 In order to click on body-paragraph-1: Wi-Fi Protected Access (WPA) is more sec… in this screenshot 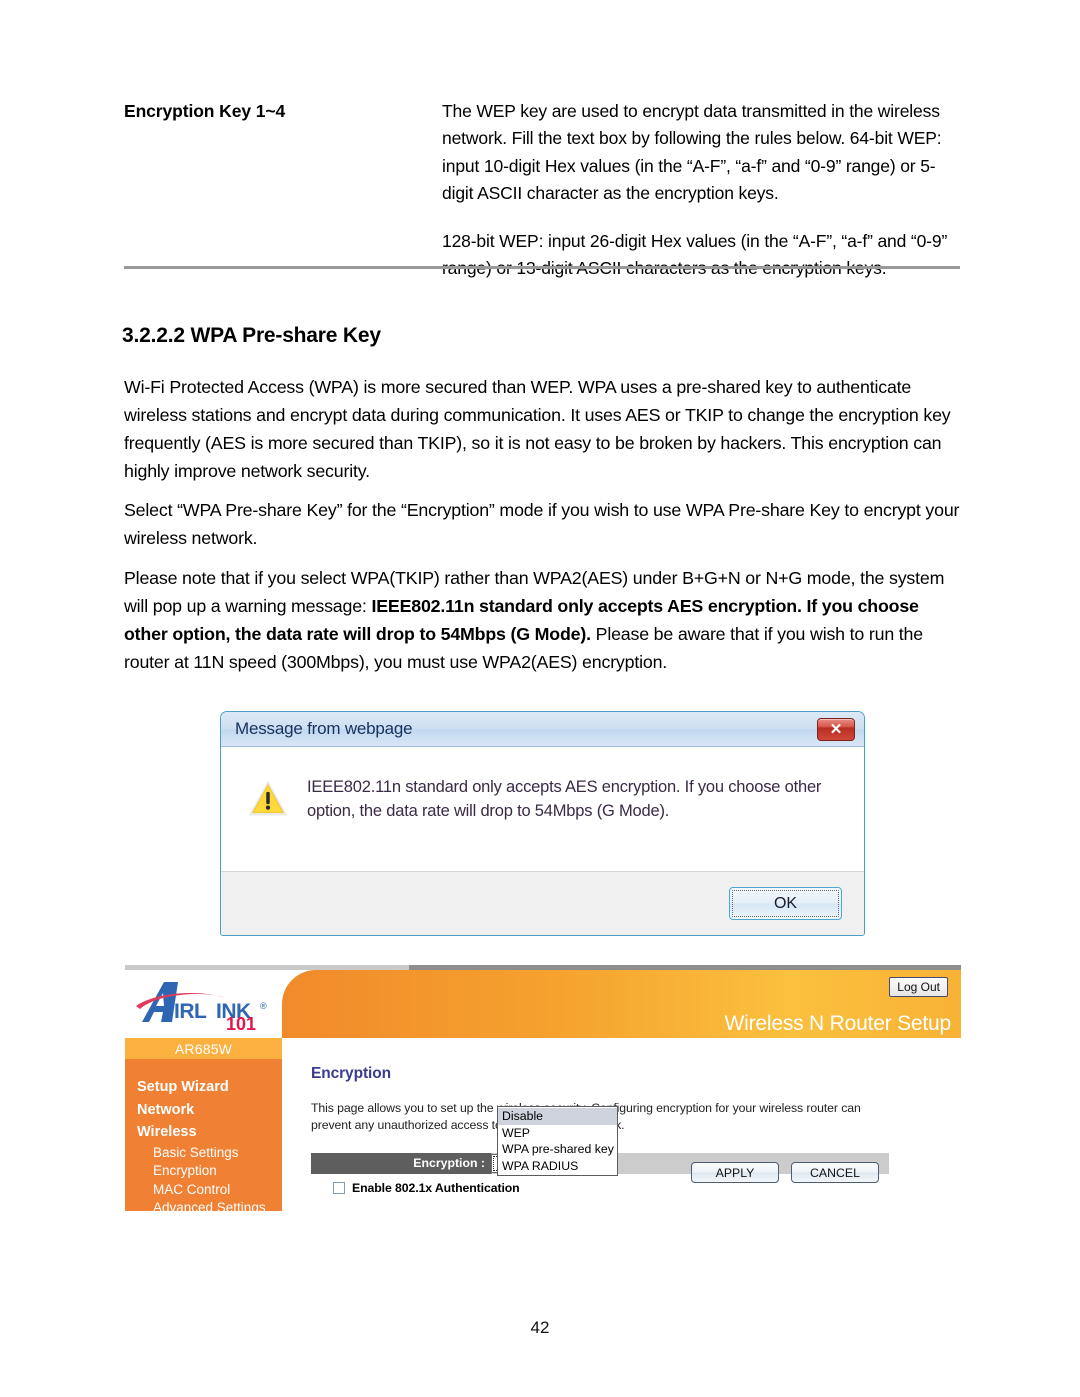, I will do `click(537, 429)`.